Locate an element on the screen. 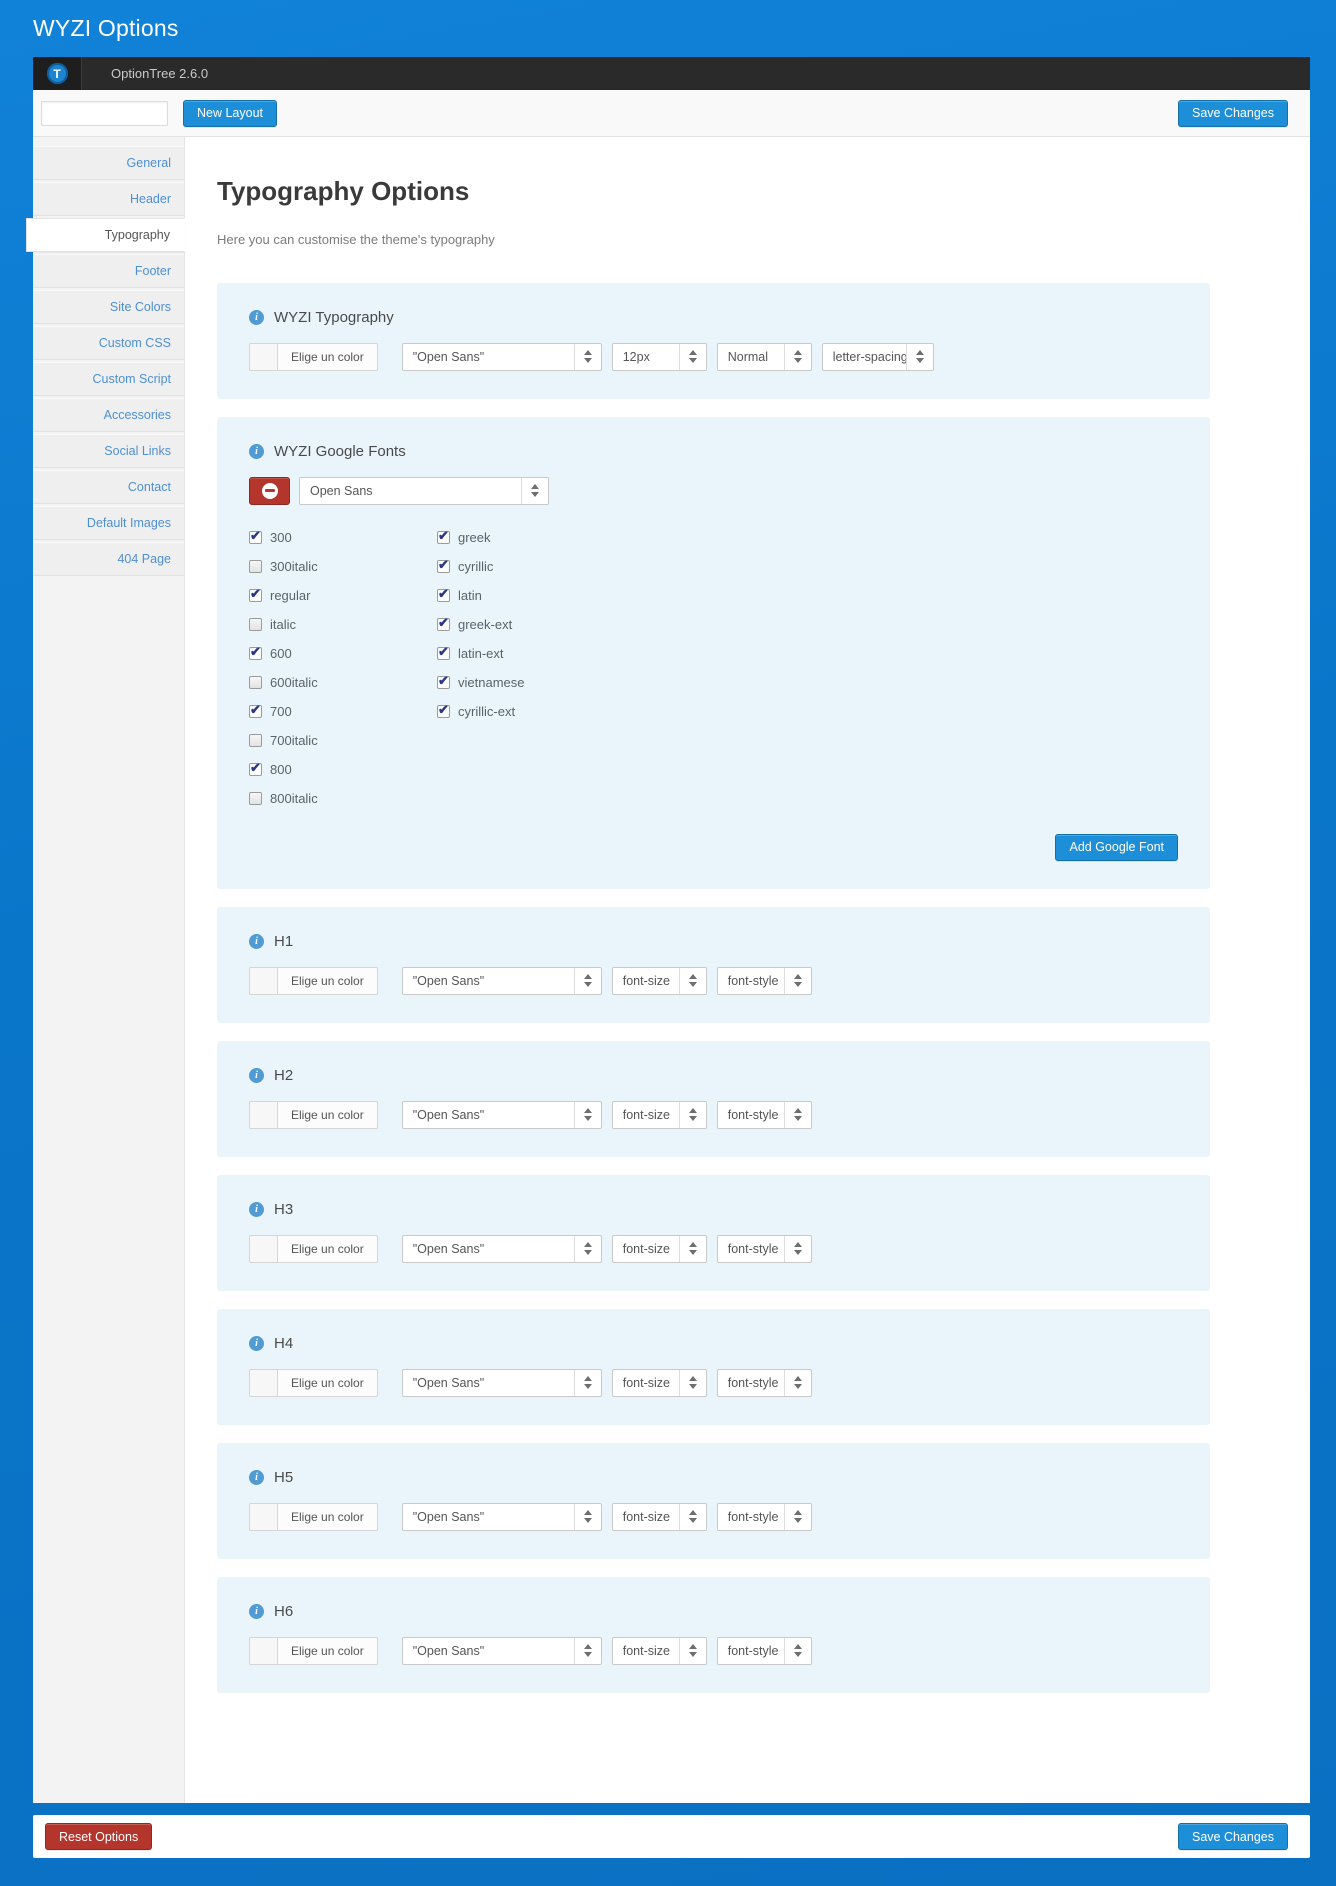 Image resolution: width=1336 pixels, height=1886 pixels. checkbox-label: italic is located at coordinates (283, 625).